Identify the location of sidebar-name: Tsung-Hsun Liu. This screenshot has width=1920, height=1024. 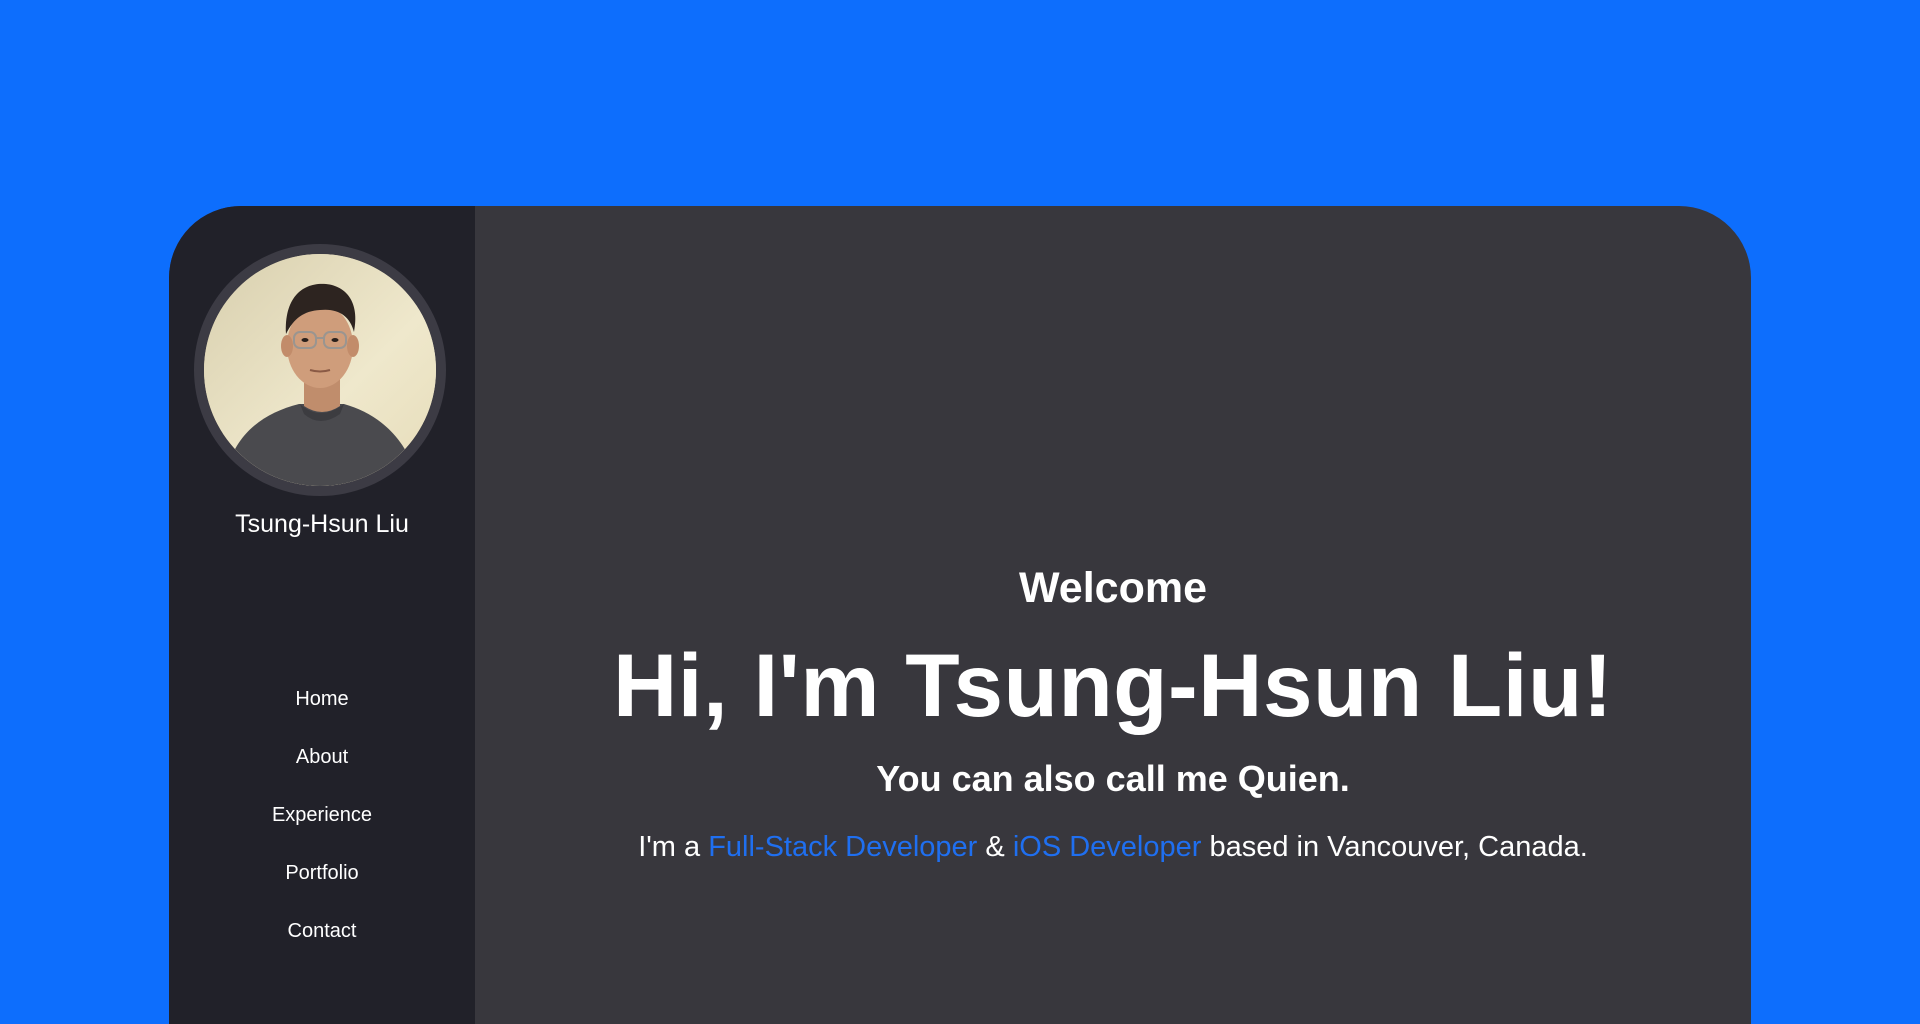
(322, 524).